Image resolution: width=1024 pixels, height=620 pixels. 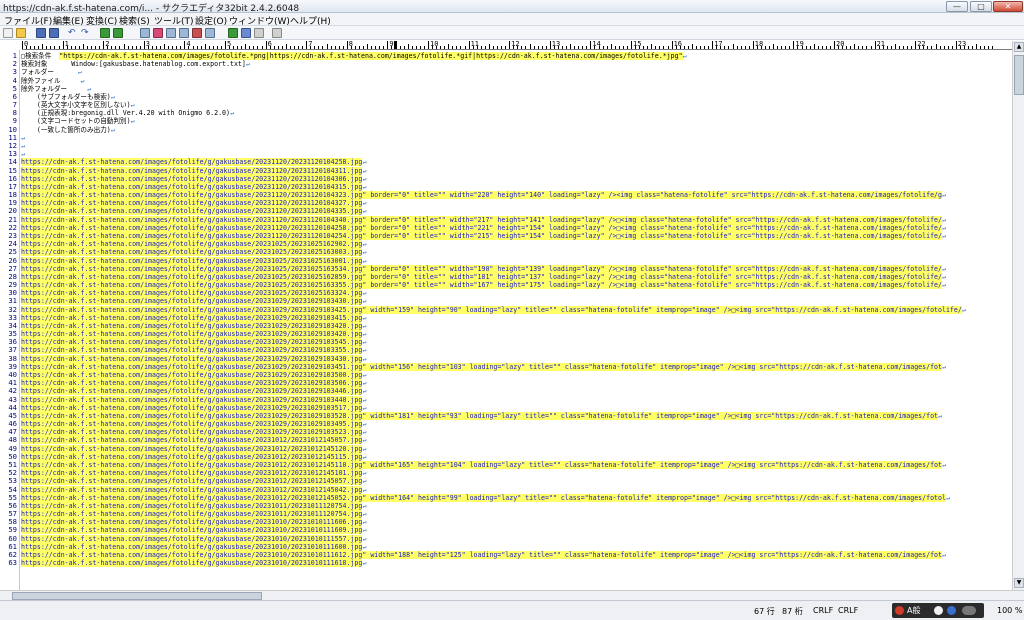 I want to click on vertical-scrollbar: ▲ ▼, so click(x=1018, y=315).